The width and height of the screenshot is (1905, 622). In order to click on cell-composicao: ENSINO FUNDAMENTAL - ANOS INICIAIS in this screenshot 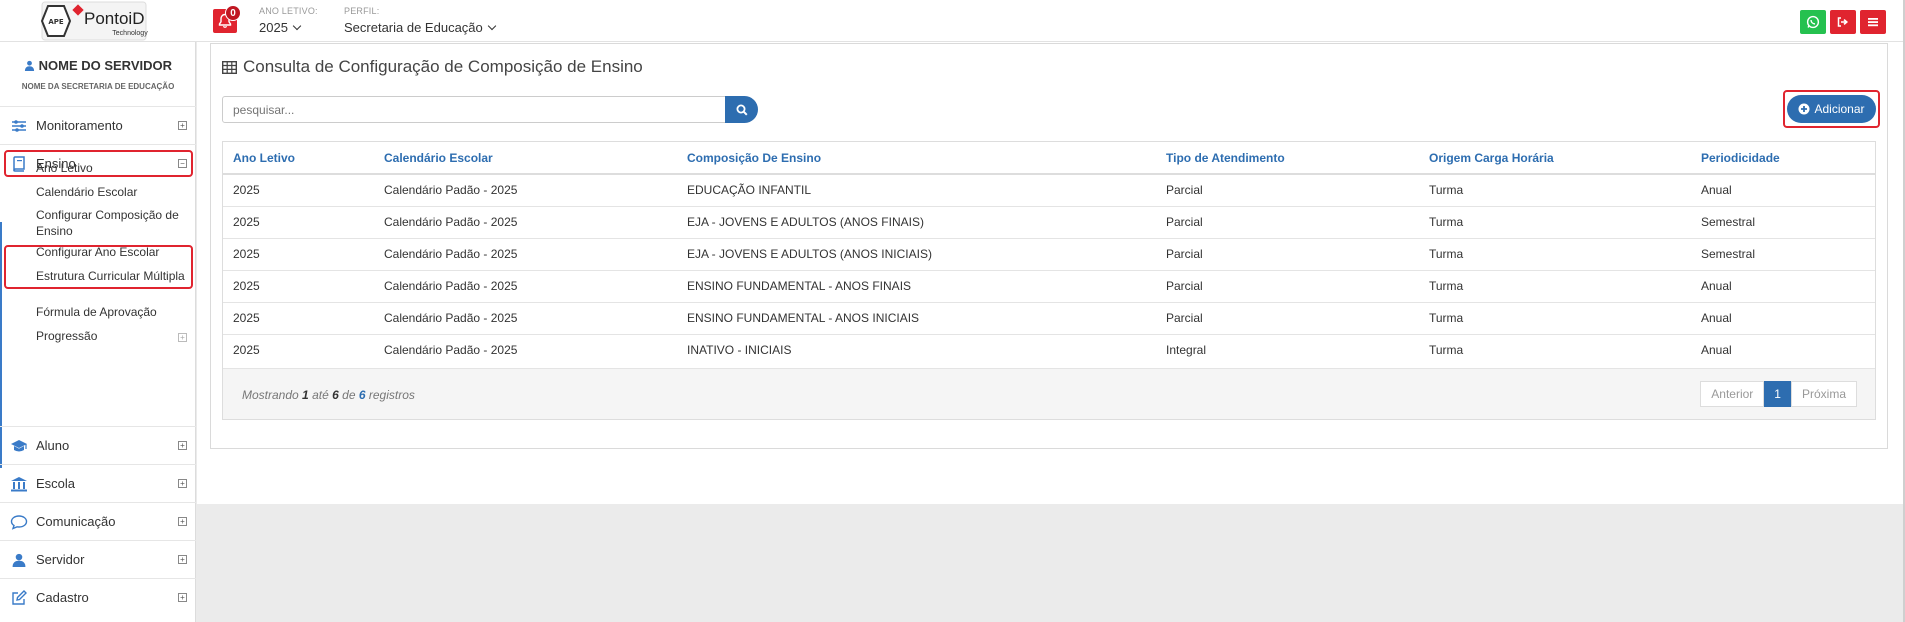, I will do `click(916, 317)`.